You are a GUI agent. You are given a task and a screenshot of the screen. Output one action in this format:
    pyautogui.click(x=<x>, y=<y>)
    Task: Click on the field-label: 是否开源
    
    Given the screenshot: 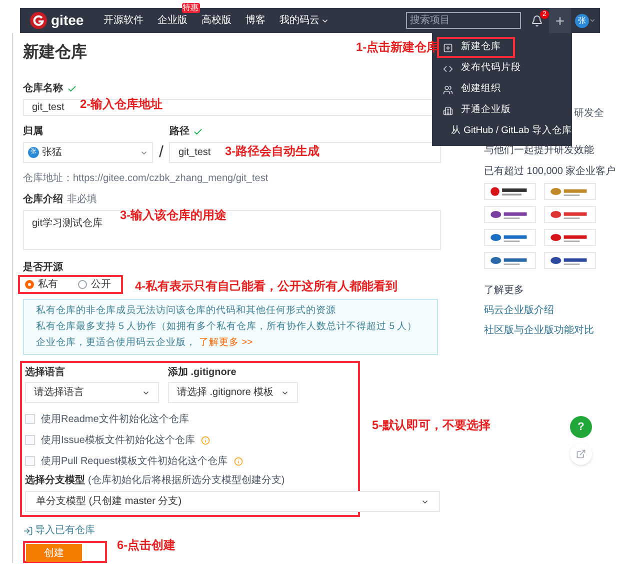 What is the action you would take?
    pyautogui.click(x=43, y=267)
    